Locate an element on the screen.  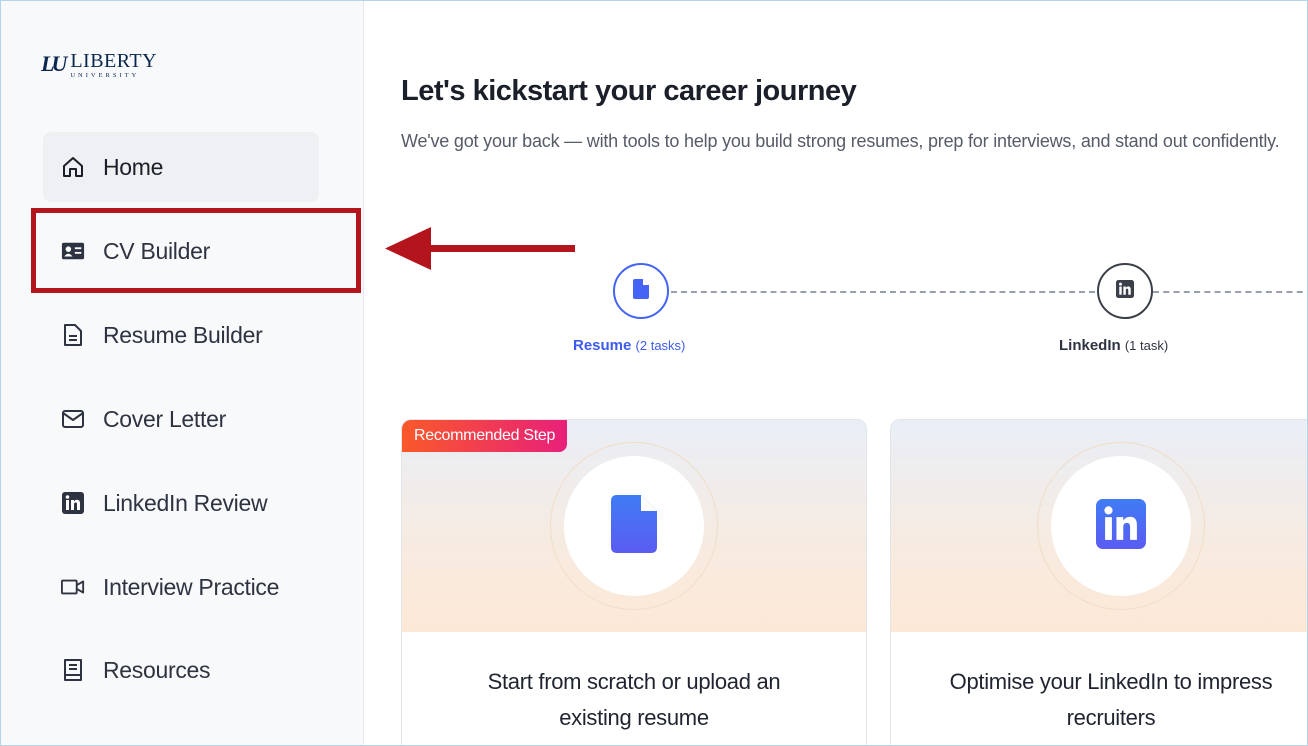
step-resume is located at coordinates (641, 291).